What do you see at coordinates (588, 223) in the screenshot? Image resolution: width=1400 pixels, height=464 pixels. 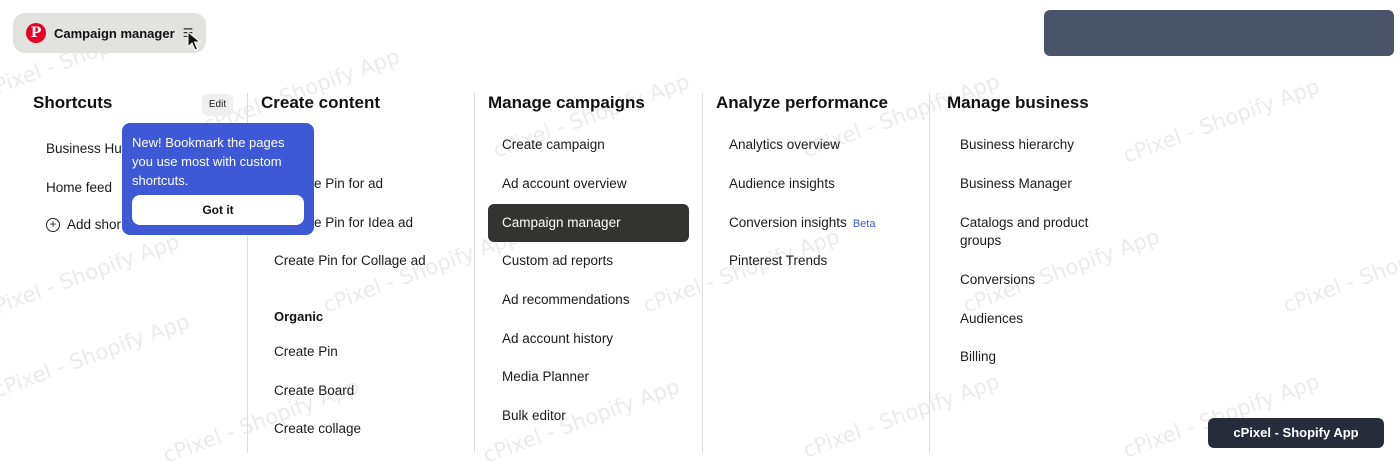 I see `campaign-manager-link-active: Campaign manager` at bounding box center [588, 223].